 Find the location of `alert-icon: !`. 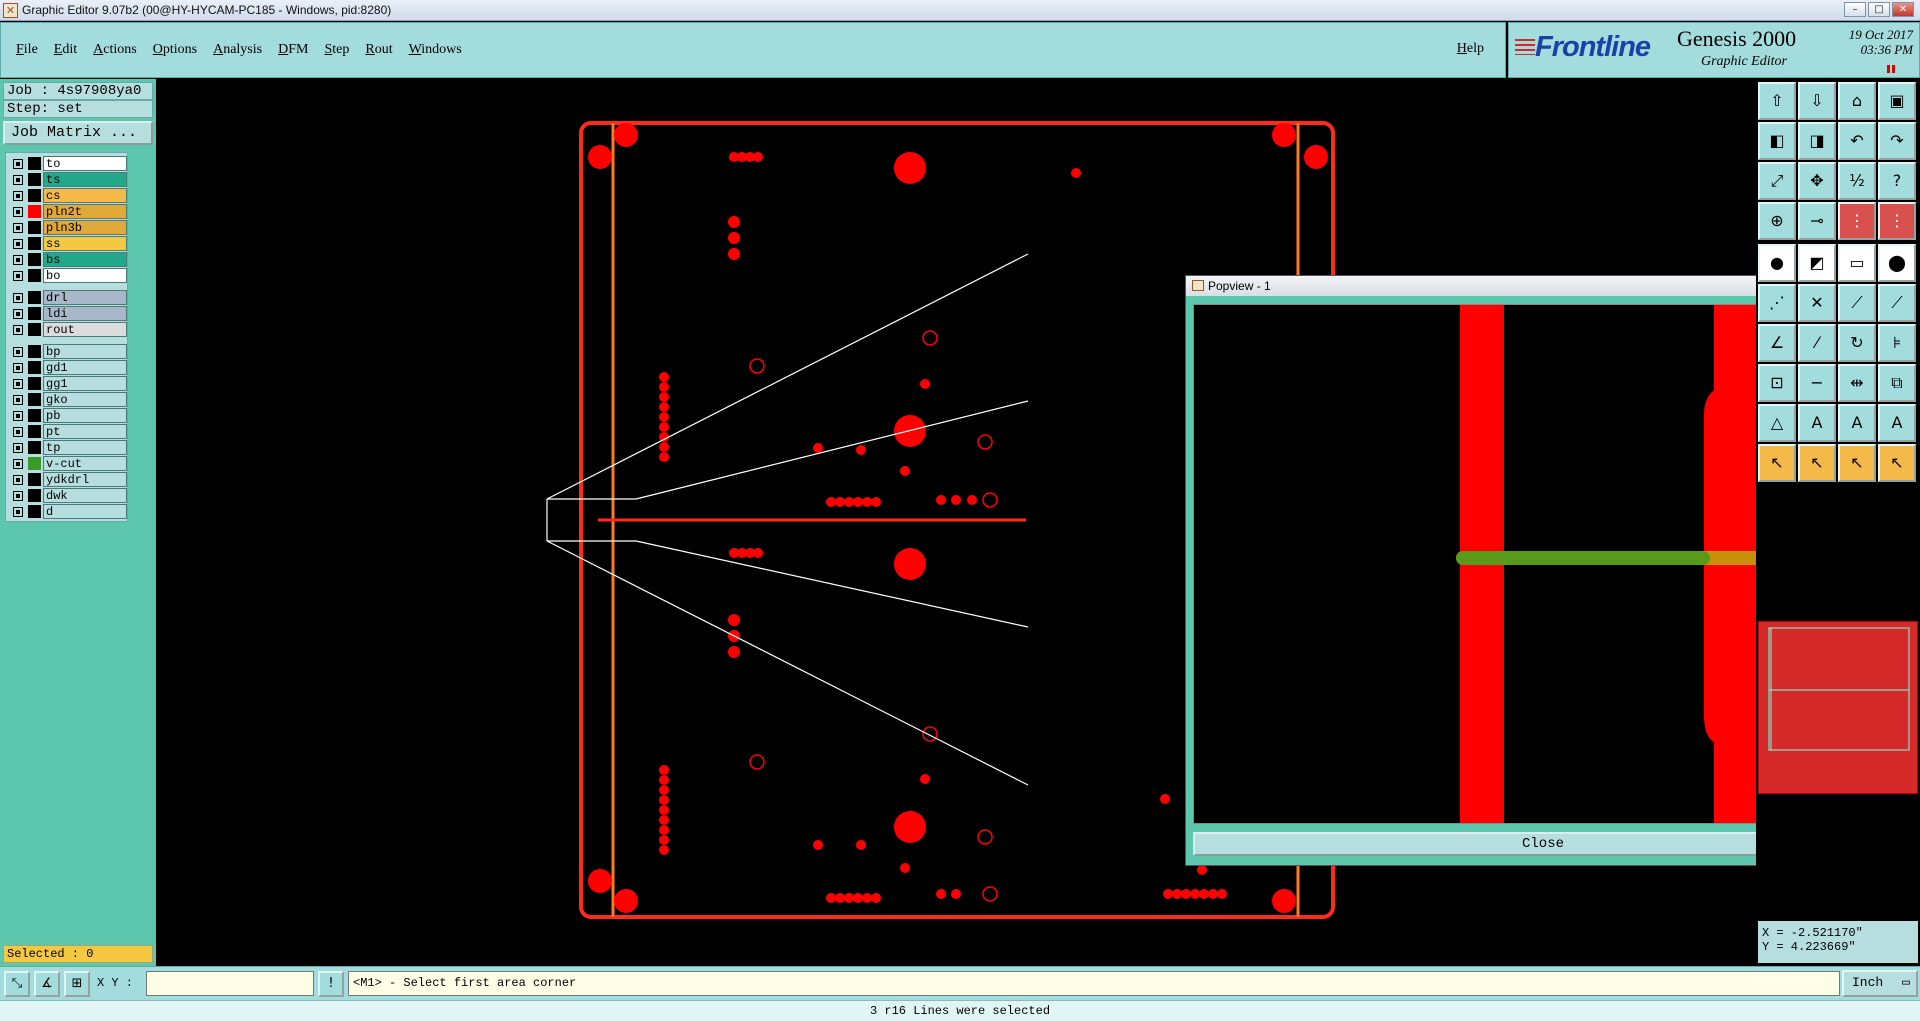

alert-icon: ! is located at coordinates (331, 984).